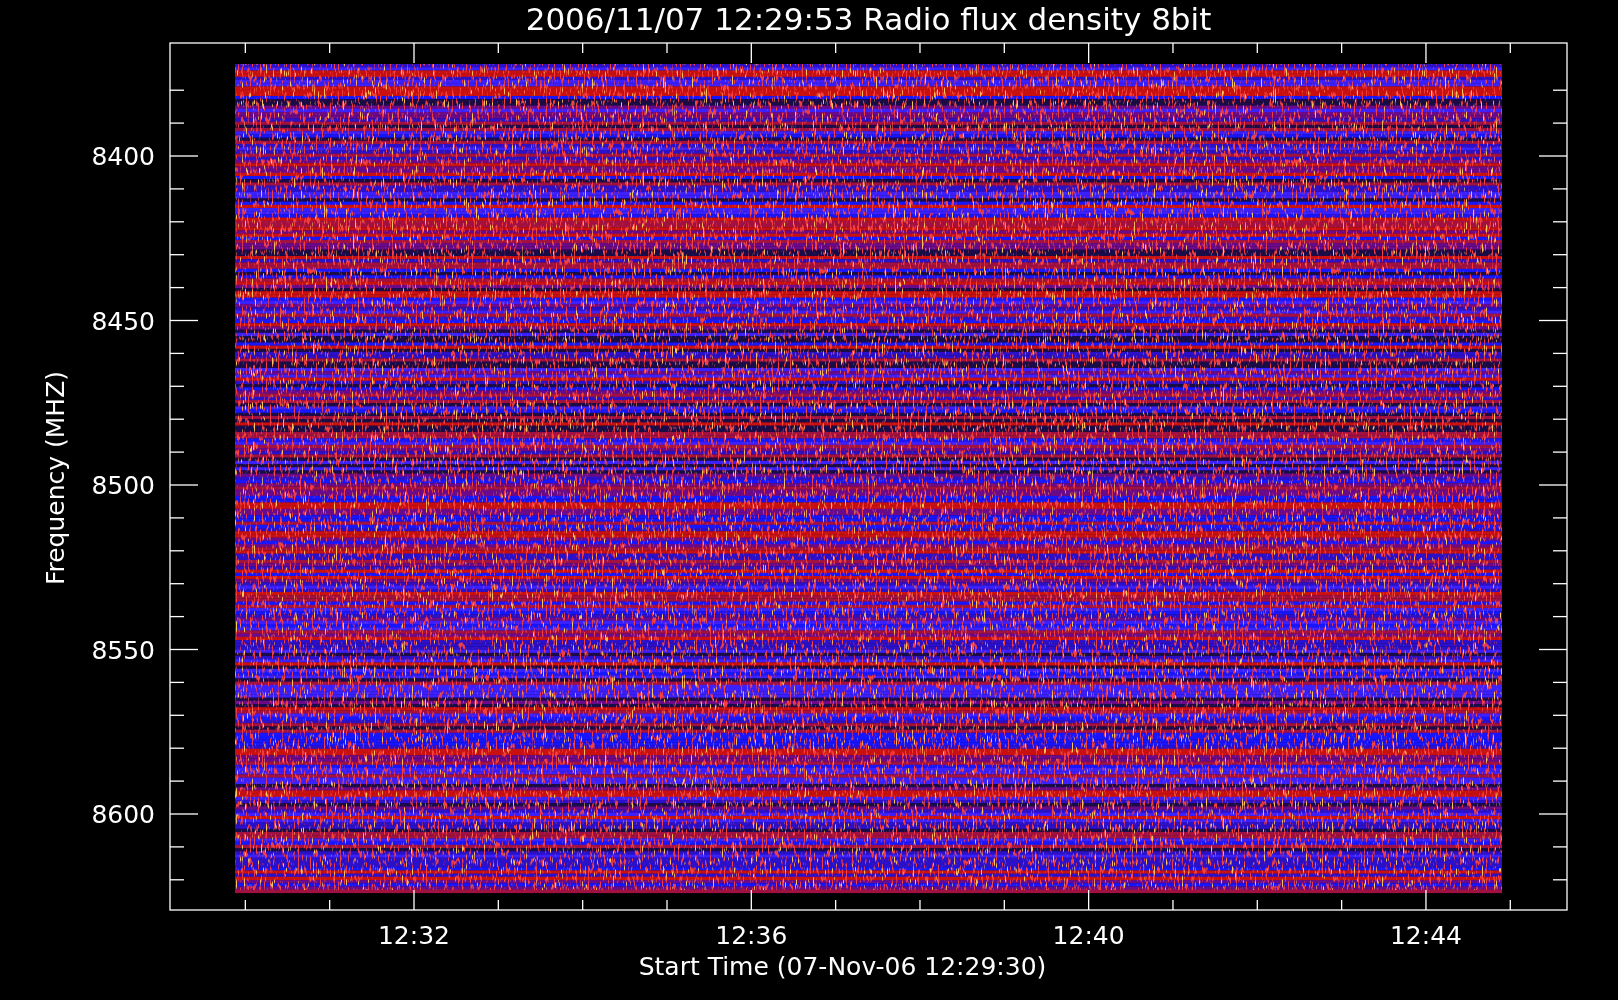 This screenshot has width=1618, height=1000. Describe the element at coordinates (868, 19) in the screenshot. I see `chart-title: 2006/11/07 12:29:53 Radio flux density 8bit` at that location.